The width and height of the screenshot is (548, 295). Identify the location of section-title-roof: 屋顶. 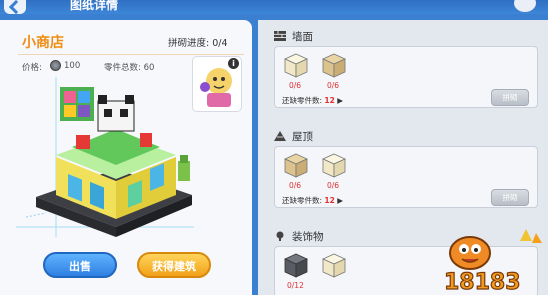
(302, 137).